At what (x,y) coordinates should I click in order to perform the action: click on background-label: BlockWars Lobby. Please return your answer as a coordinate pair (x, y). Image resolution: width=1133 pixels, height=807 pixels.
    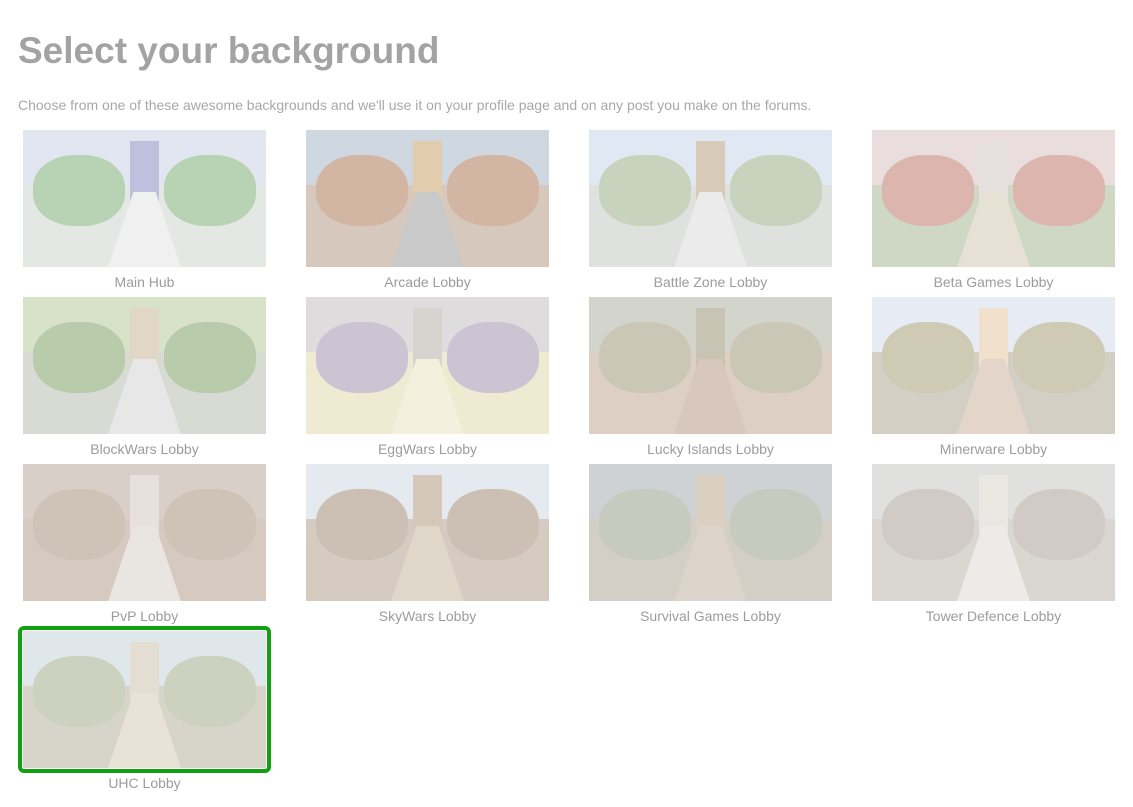
    Looking at the image, I should click on (144, 449).